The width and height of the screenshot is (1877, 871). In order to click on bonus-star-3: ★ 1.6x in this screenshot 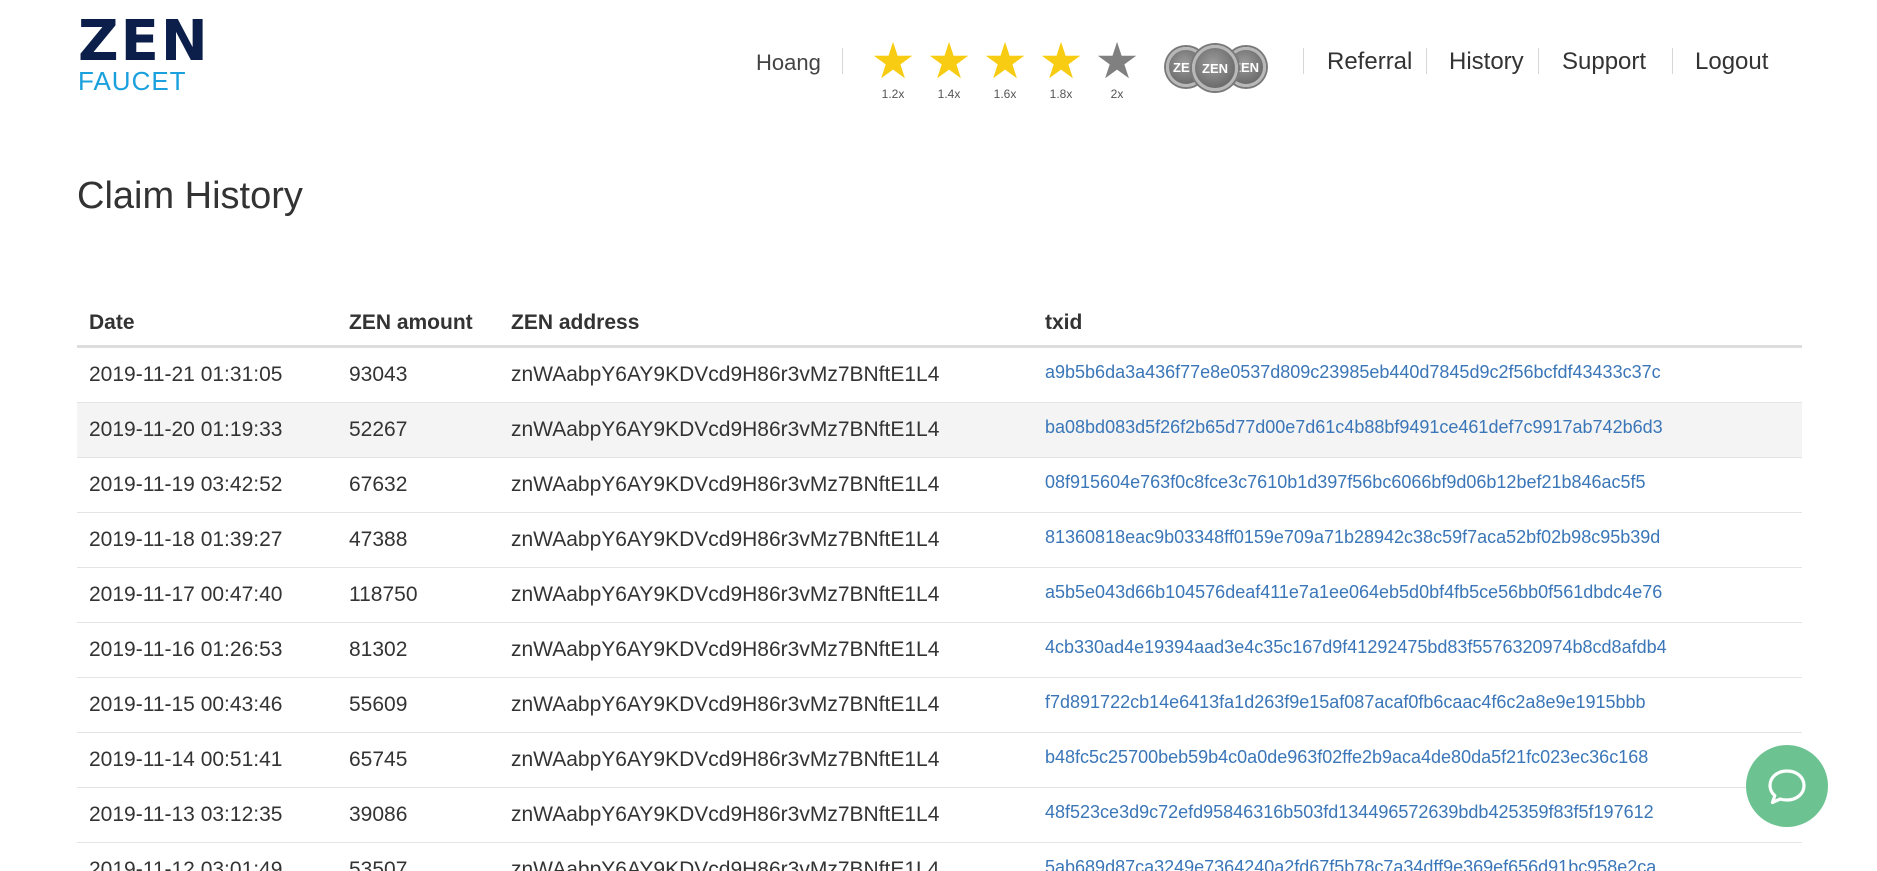, I will do `click(1005, 68)`.